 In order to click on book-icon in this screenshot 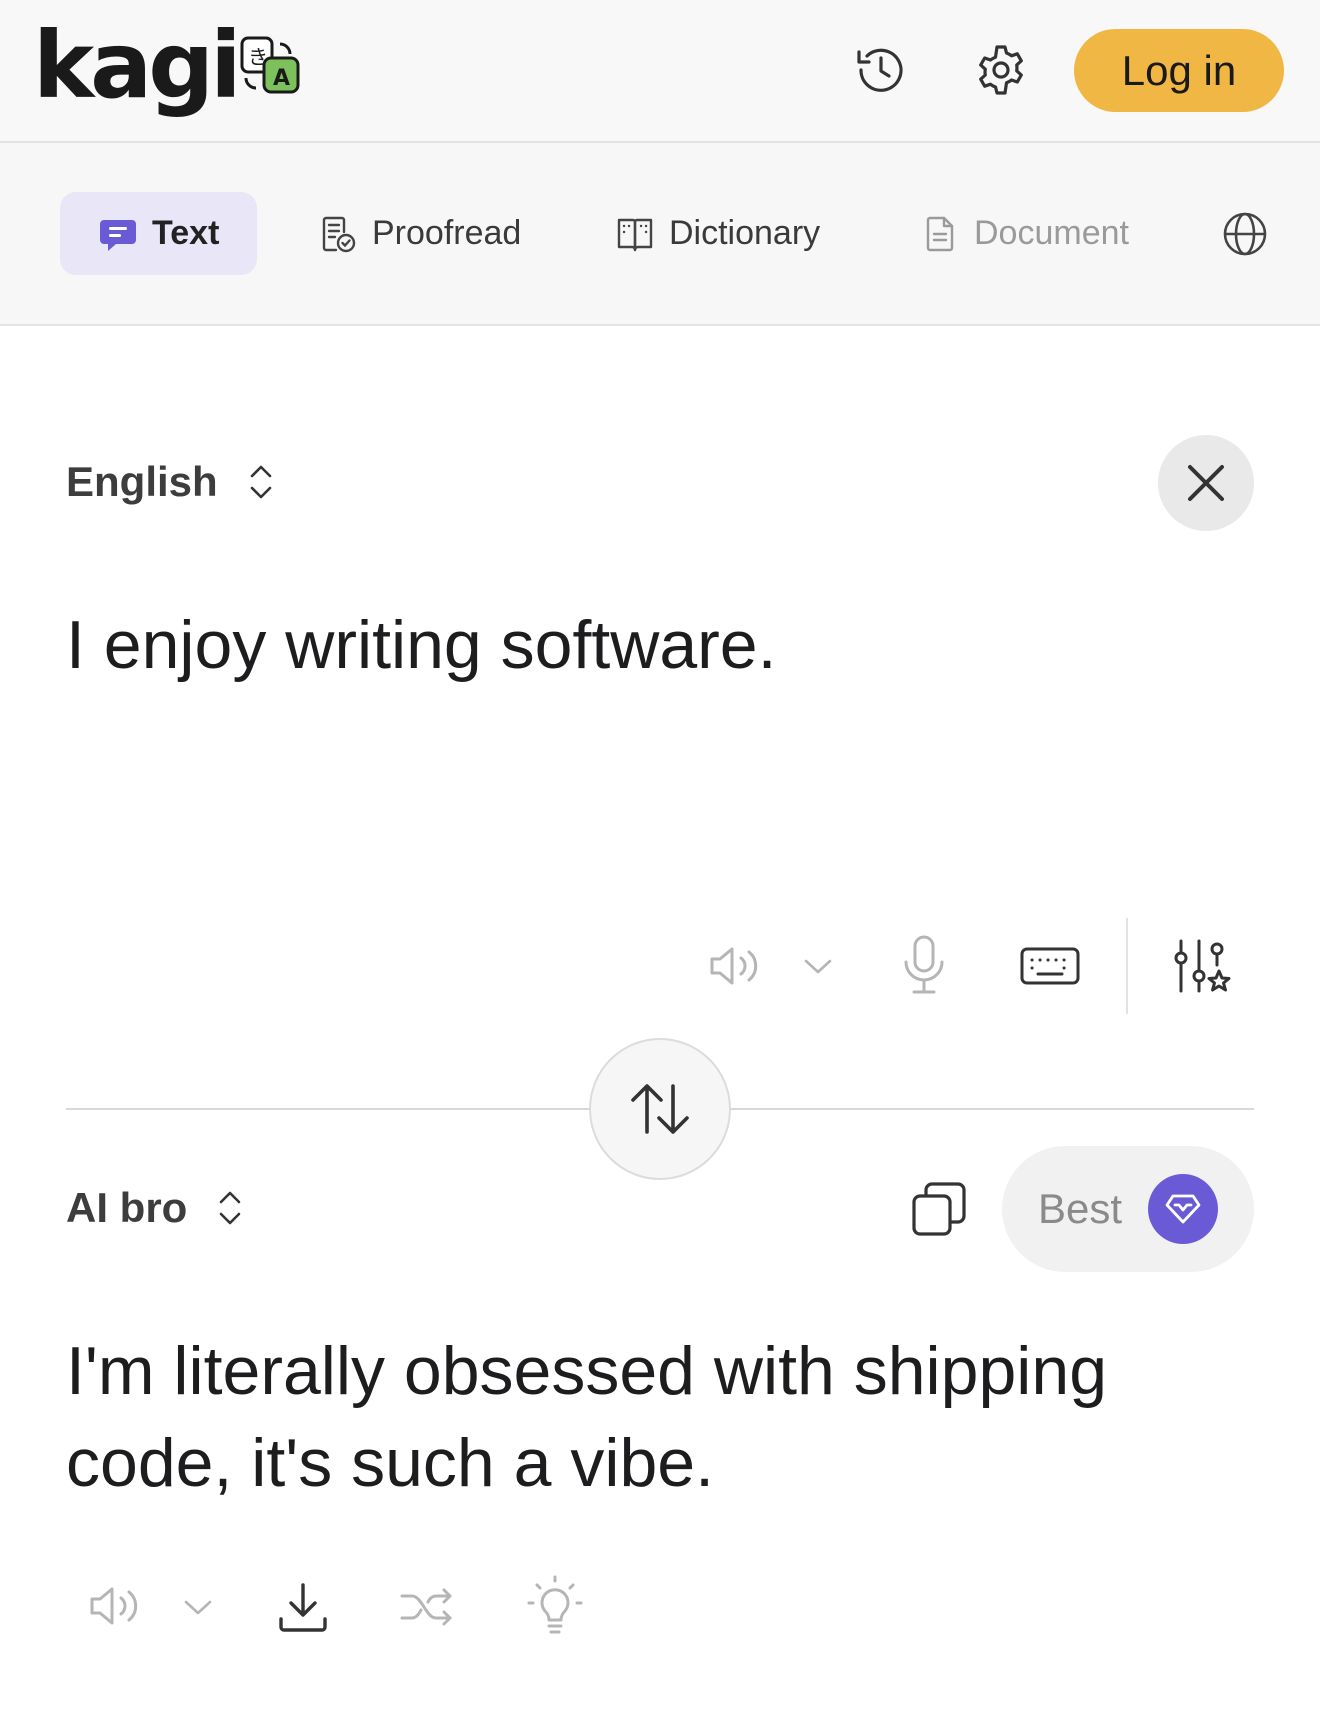, I will do `click(635, 234)`.